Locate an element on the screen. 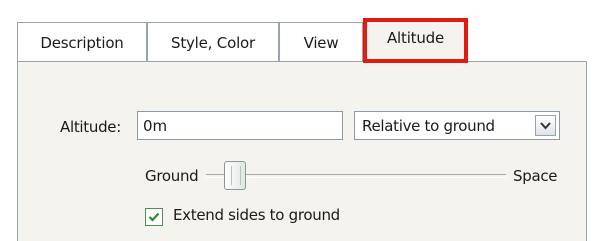 This screenshot has height=241, width=595. tab-altitude: Altitude is located at coordinates (415, 40).